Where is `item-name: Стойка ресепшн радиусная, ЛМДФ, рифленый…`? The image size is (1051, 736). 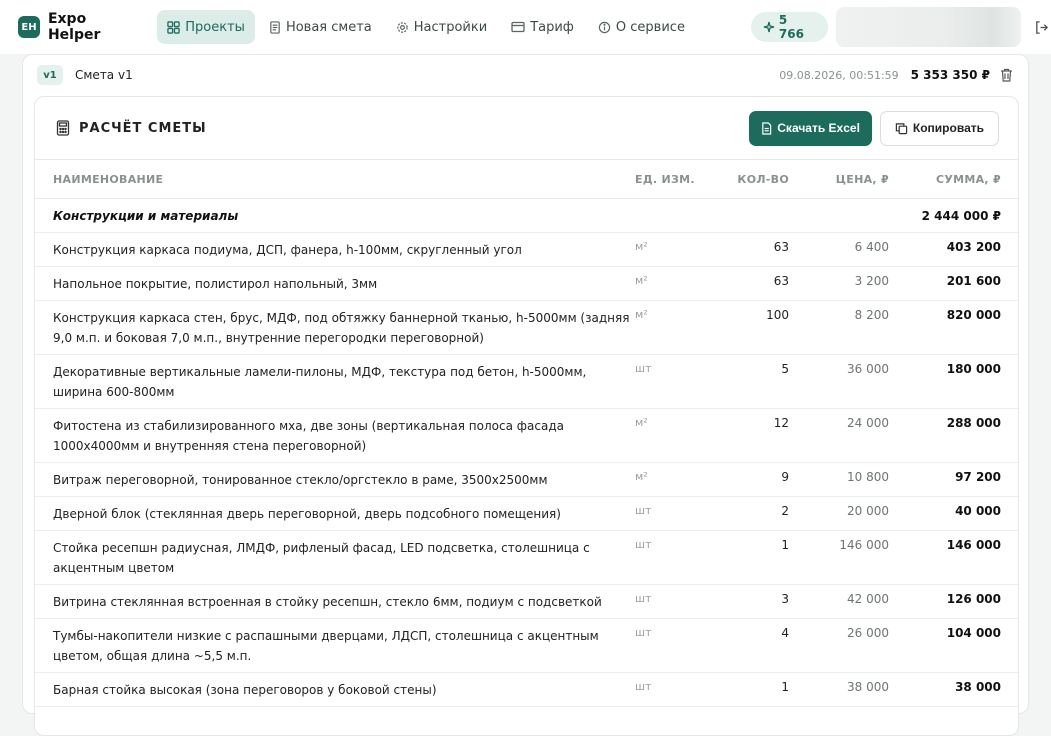
item-name: Стойка ресепшн радиусная, ЛМДФ, рифленый… is located at coordinates (321, 558).